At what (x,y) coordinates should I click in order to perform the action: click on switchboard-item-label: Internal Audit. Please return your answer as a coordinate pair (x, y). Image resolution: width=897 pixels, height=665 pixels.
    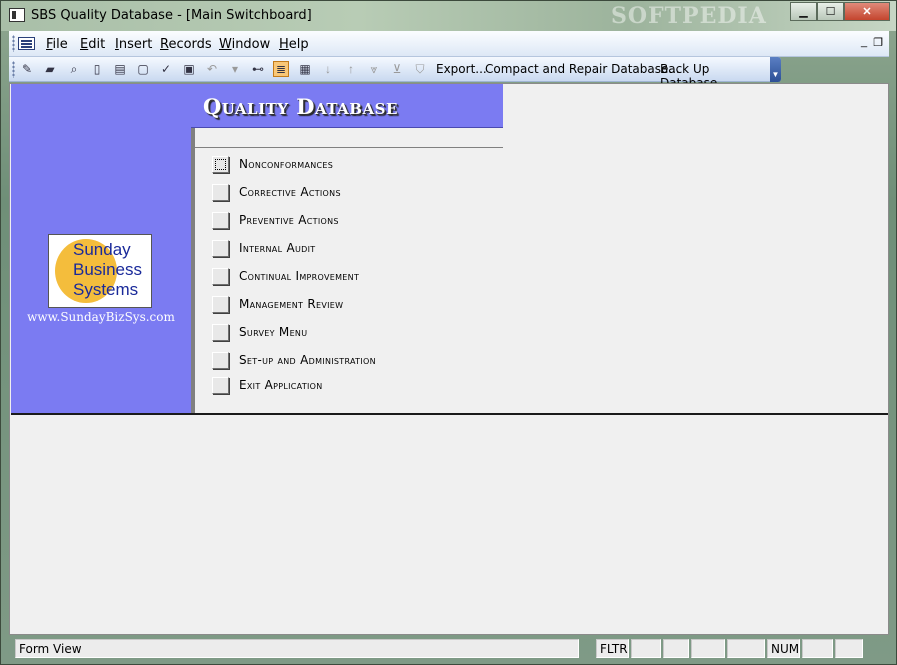
    Looking at the image, I should click on (277, 248).